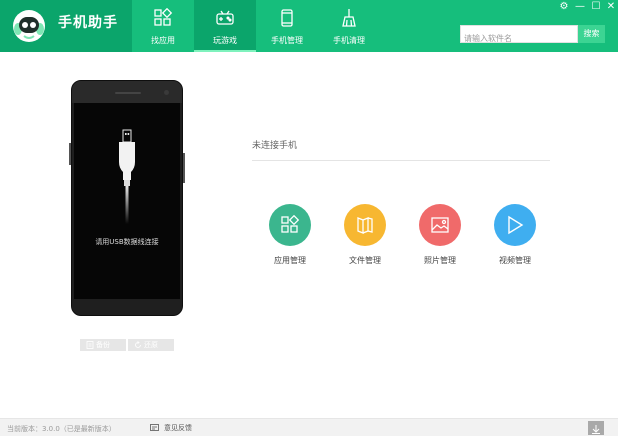 The image size is (618, 436). What do you see at coordinates (88, 23) in the screenshot?
I see `app-title: 手机助手` at bounding box center [88, 23].